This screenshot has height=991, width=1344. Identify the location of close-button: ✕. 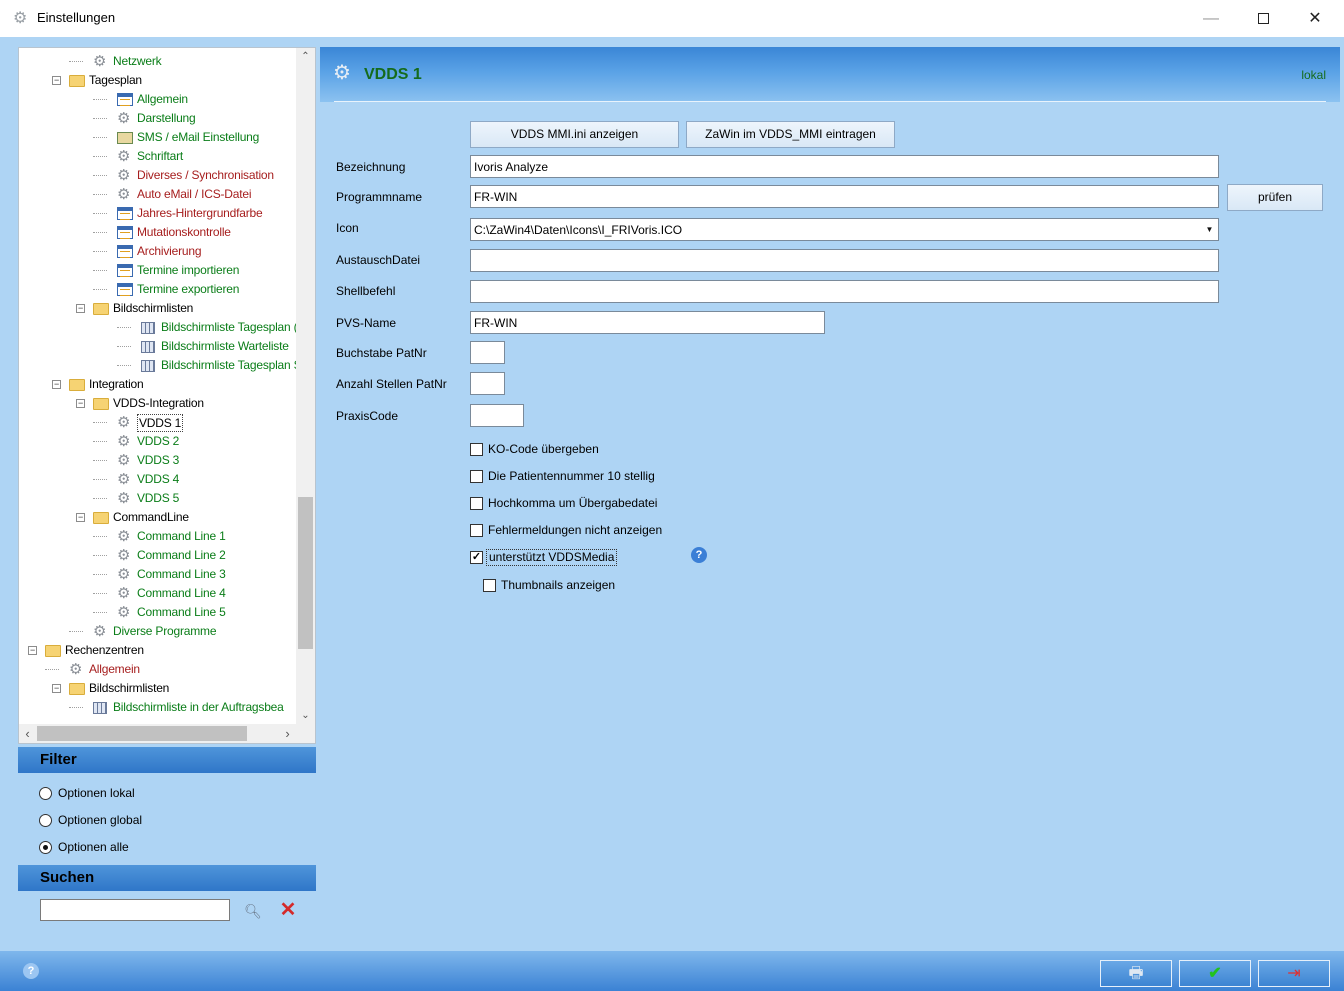
(1315, 18).